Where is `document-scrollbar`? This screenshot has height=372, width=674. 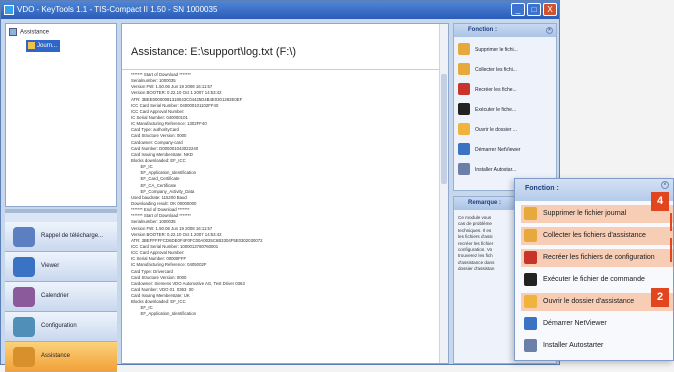
document-scrollbar is located at coordinates (443, 193).